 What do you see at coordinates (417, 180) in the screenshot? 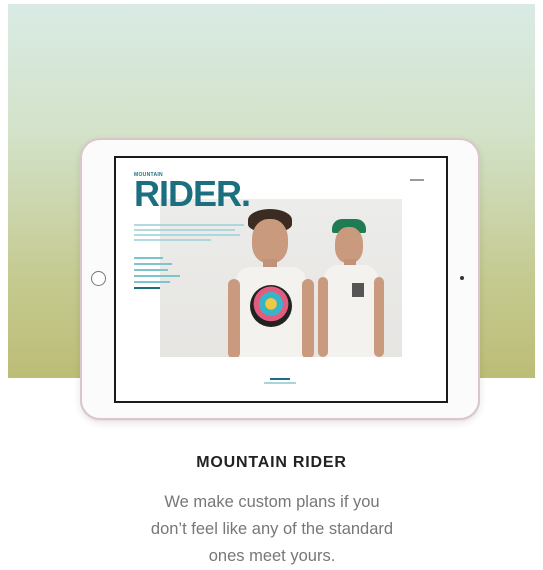
I see `menu-icon` at bounding box center [417, 180].